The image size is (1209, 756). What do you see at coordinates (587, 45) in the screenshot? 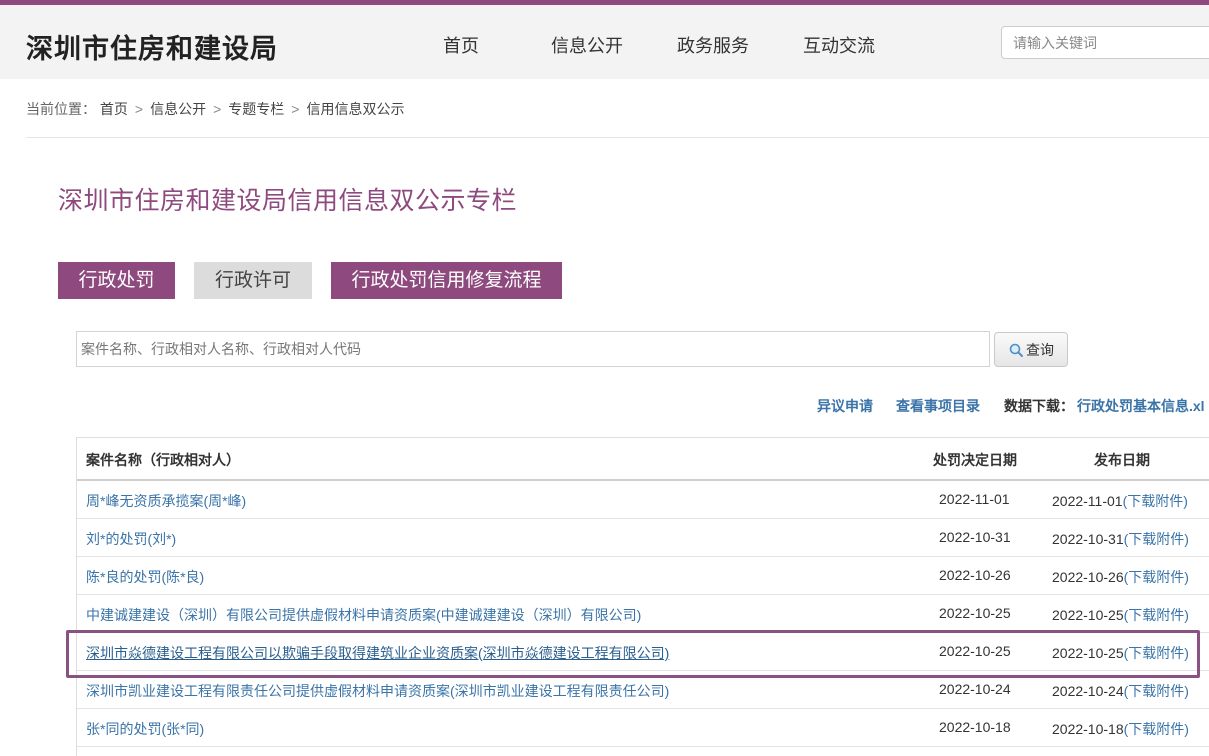
I see `nav-info-disclosure: 信息公开` at bounding box center [587, 45].